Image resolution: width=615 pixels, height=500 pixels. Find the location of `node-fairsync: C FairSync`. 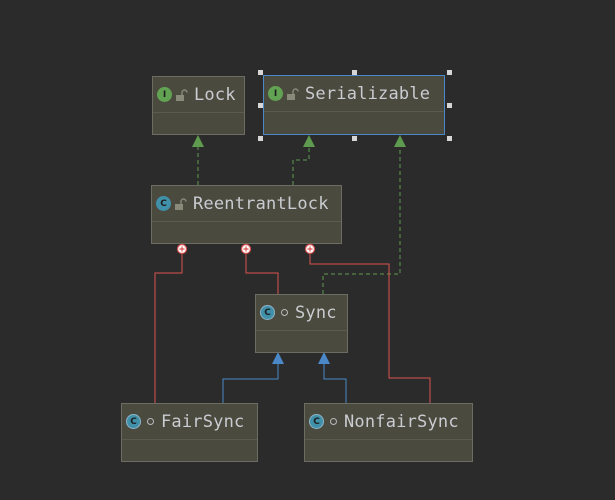

node-fairsync: C FairSync is located at coordinates (189, 432).